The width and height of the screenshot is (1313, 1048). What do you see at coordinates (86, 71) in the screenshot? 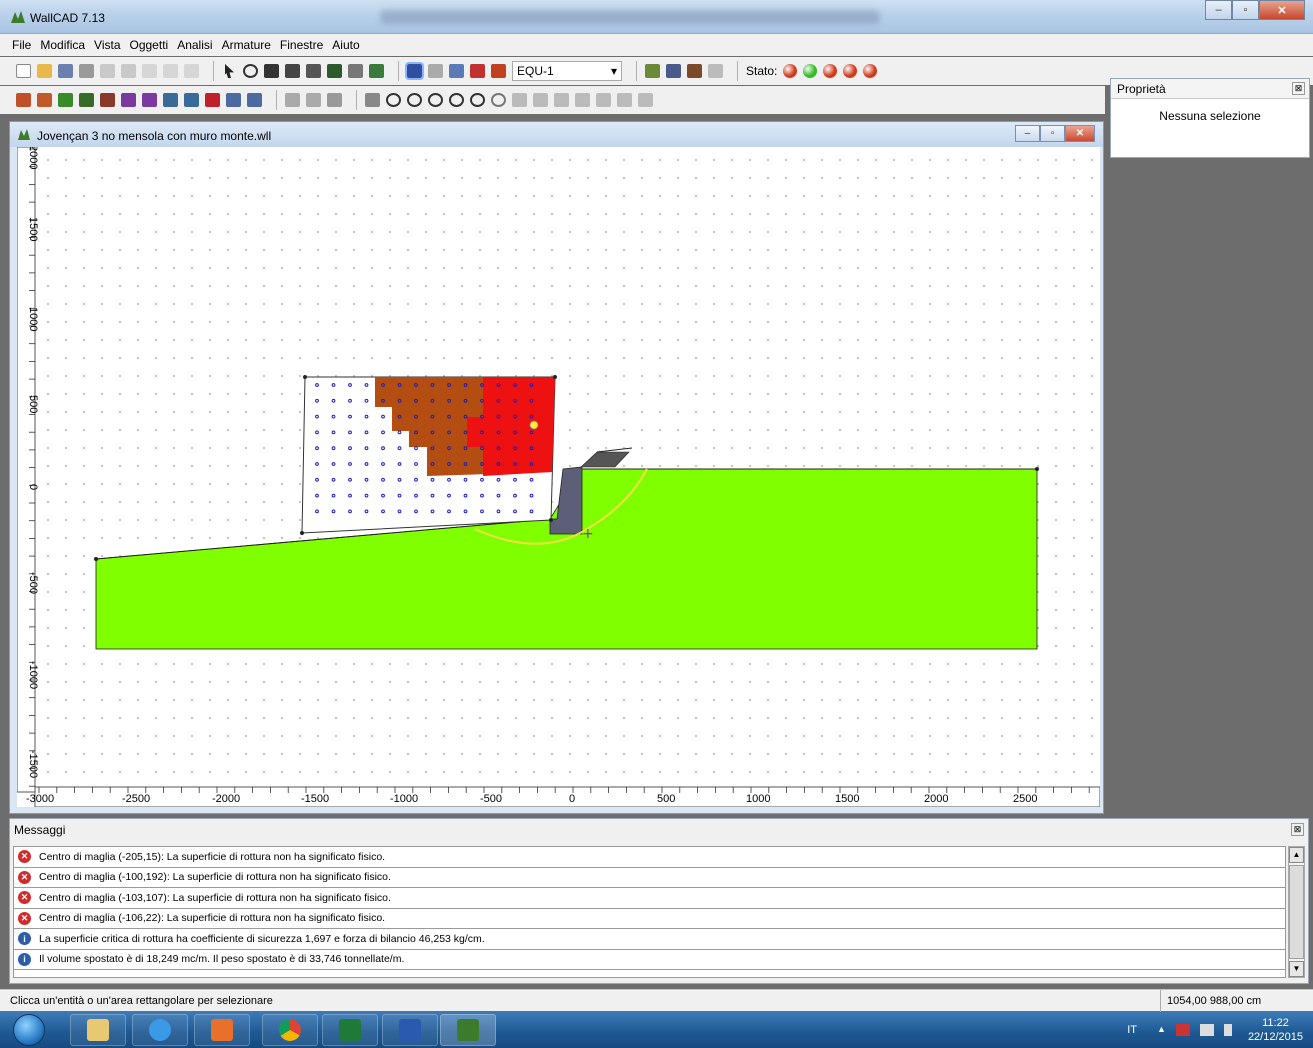
I see `print-icon` at bounding box center [86, 71].